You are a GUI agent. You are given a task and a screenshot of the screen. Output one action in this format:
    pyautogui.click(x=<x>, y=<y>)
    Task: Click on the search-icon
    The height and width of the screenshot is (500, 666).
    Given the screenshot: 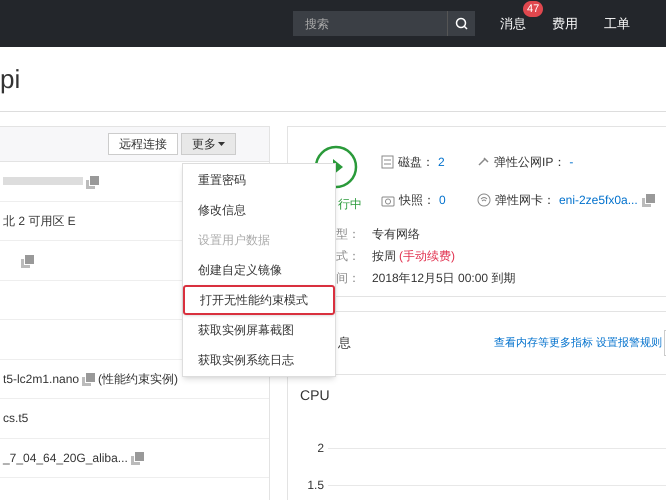 What is the action you would take?
    pyautogui.click(x=461, y=23)
    